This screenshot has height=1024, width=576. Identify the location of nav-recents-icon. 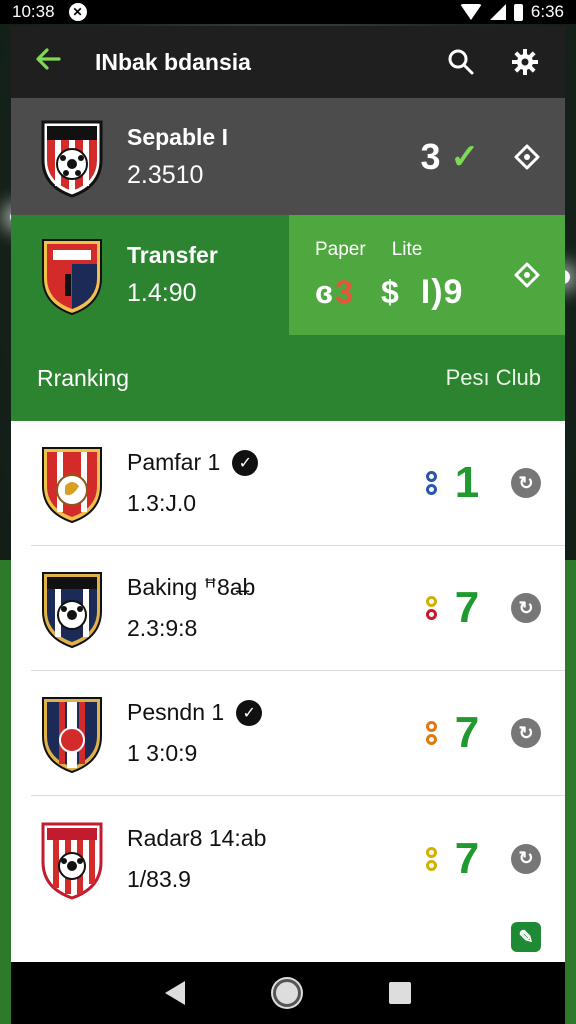
(400, 993).